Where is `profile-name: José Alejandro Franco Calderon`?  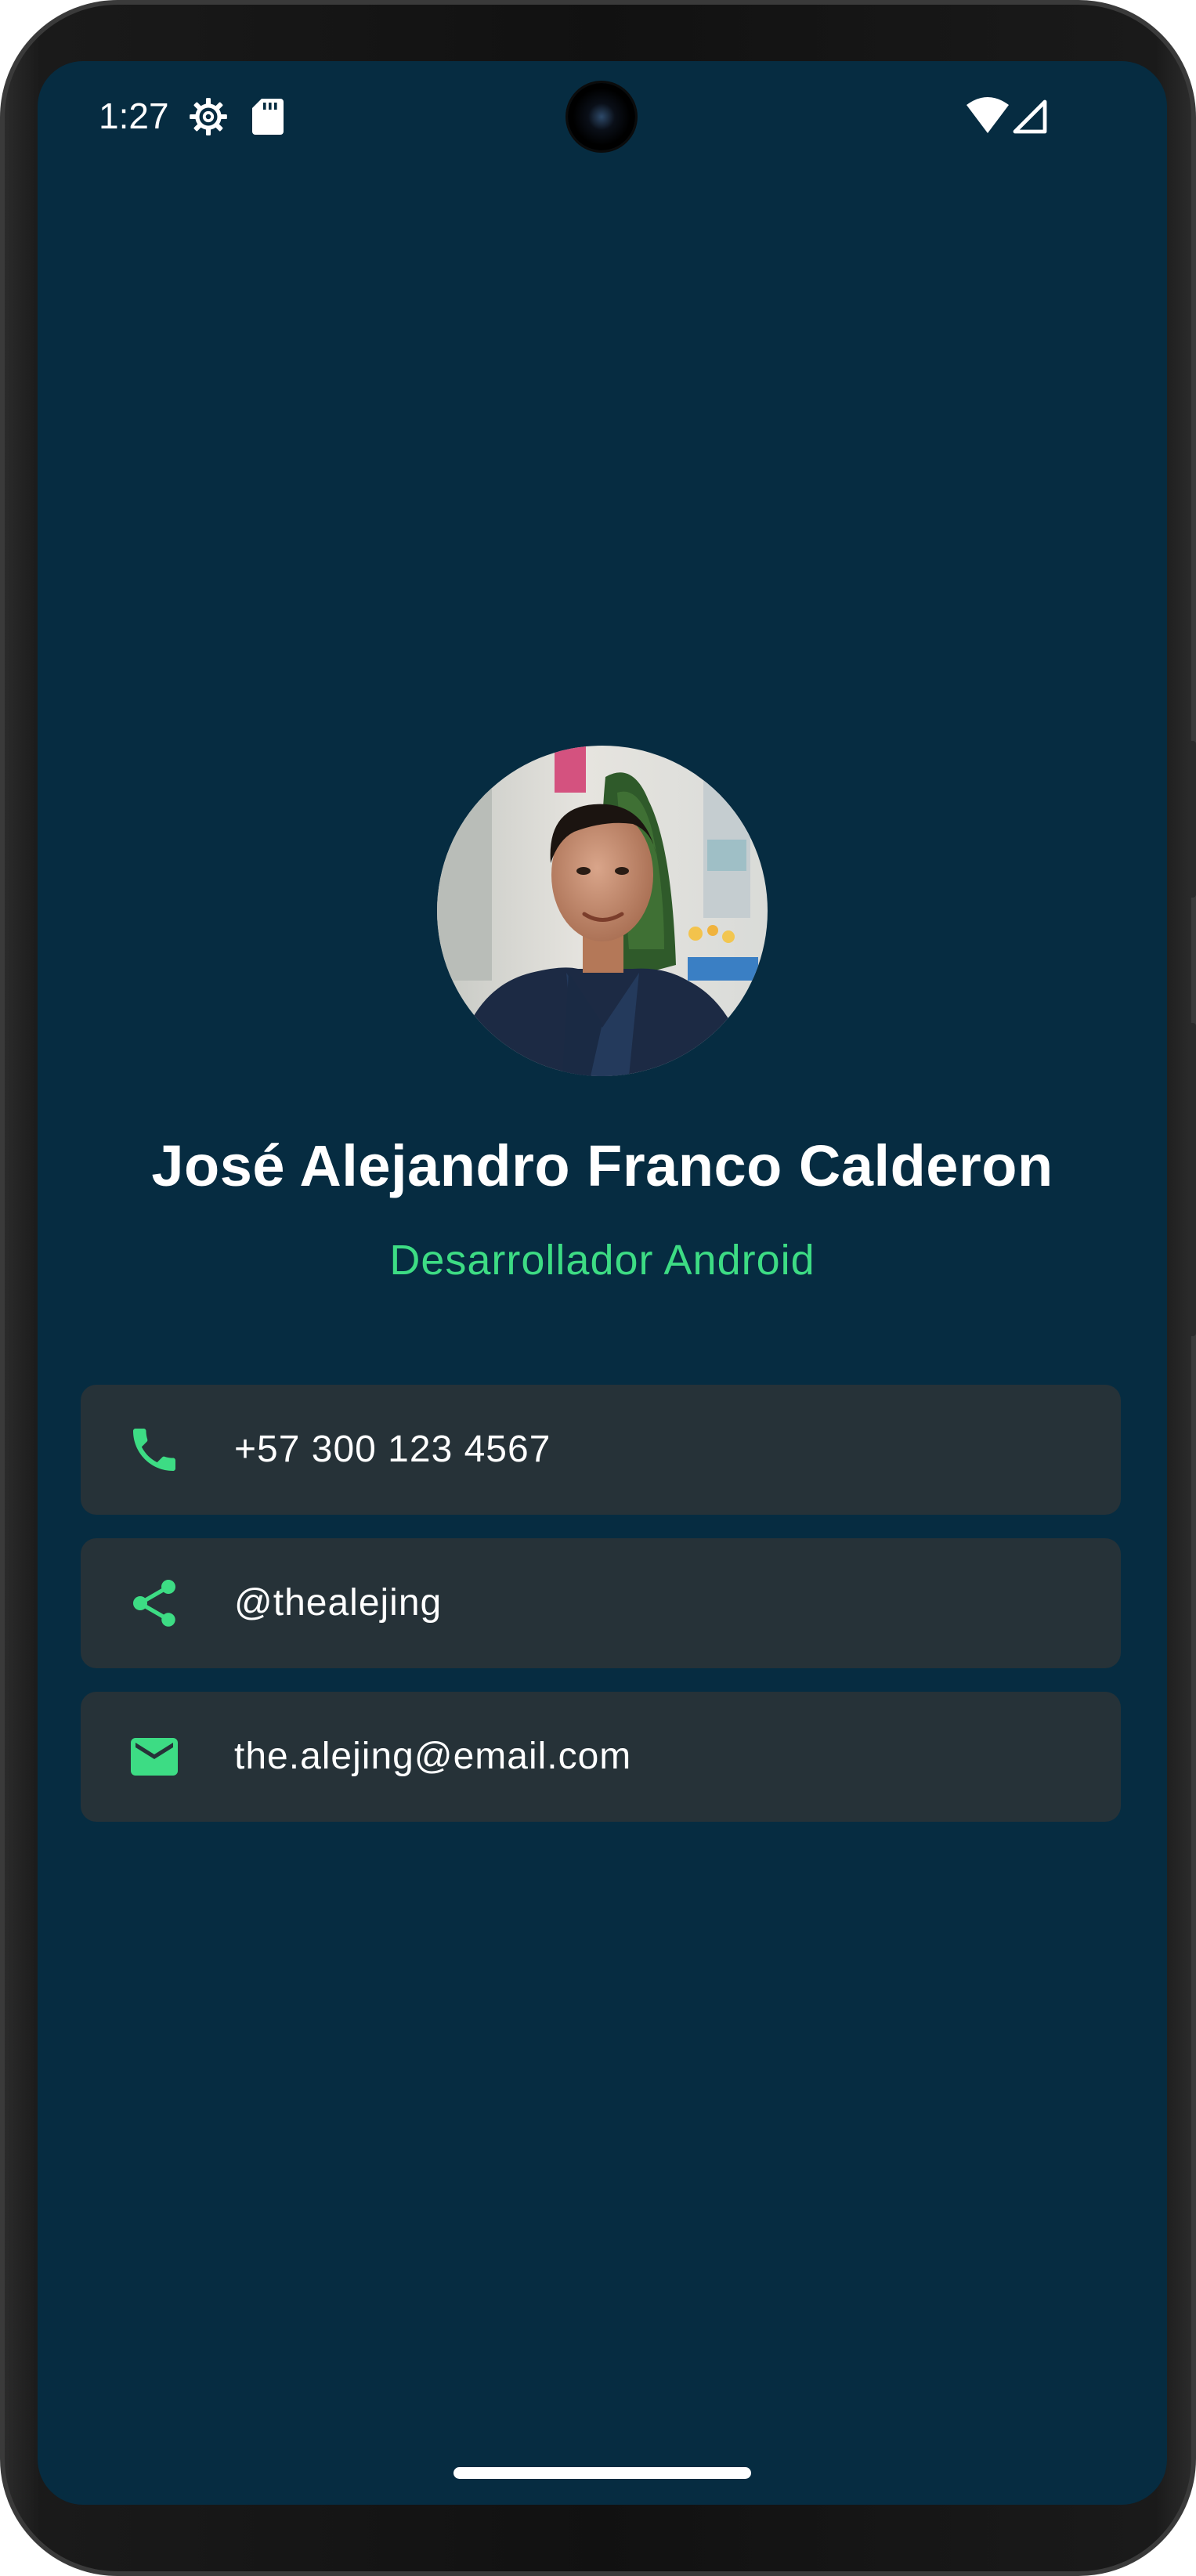 profile-name: José Alejandro Franco Calderon is located at coordinates (602, 1165).